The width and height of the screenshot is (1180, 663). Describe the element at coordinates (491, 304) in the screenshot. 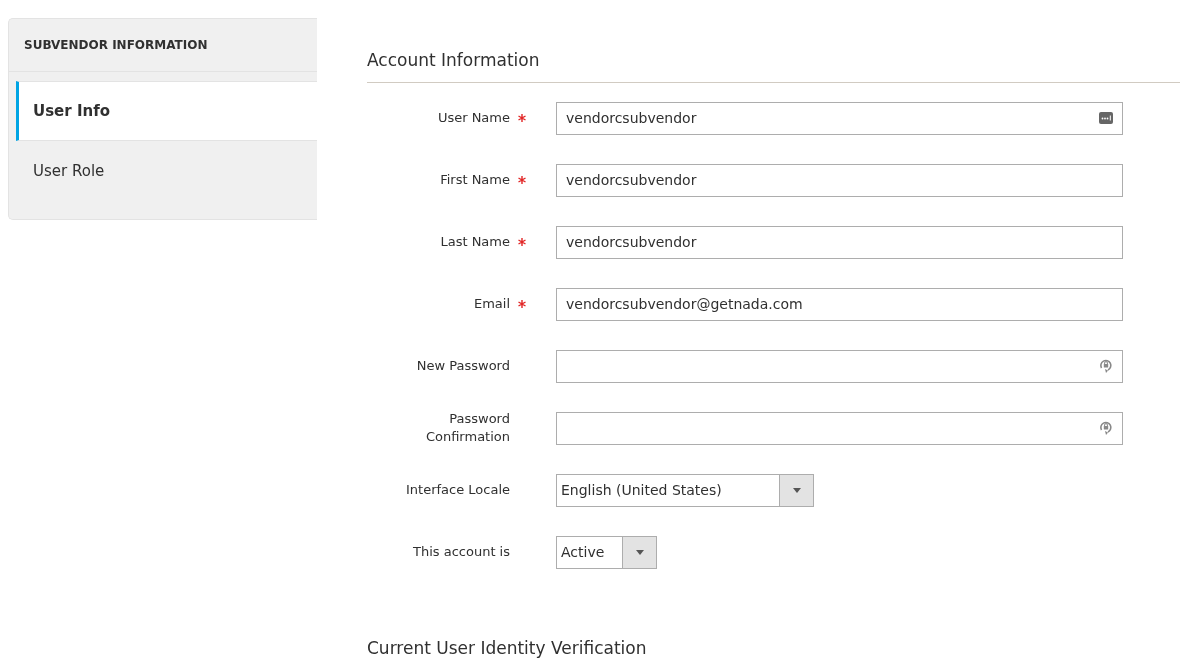

I see `field-label: Email` at that location.